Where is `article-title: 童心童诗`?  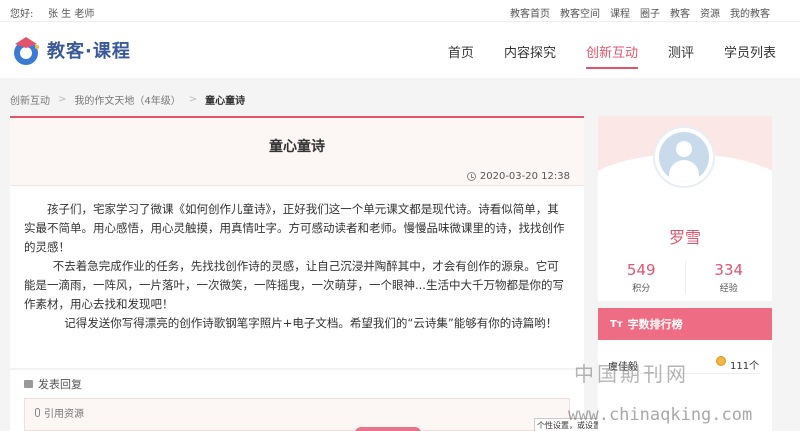 article-title: 童心童诗 is located at coordinates (297, 147).